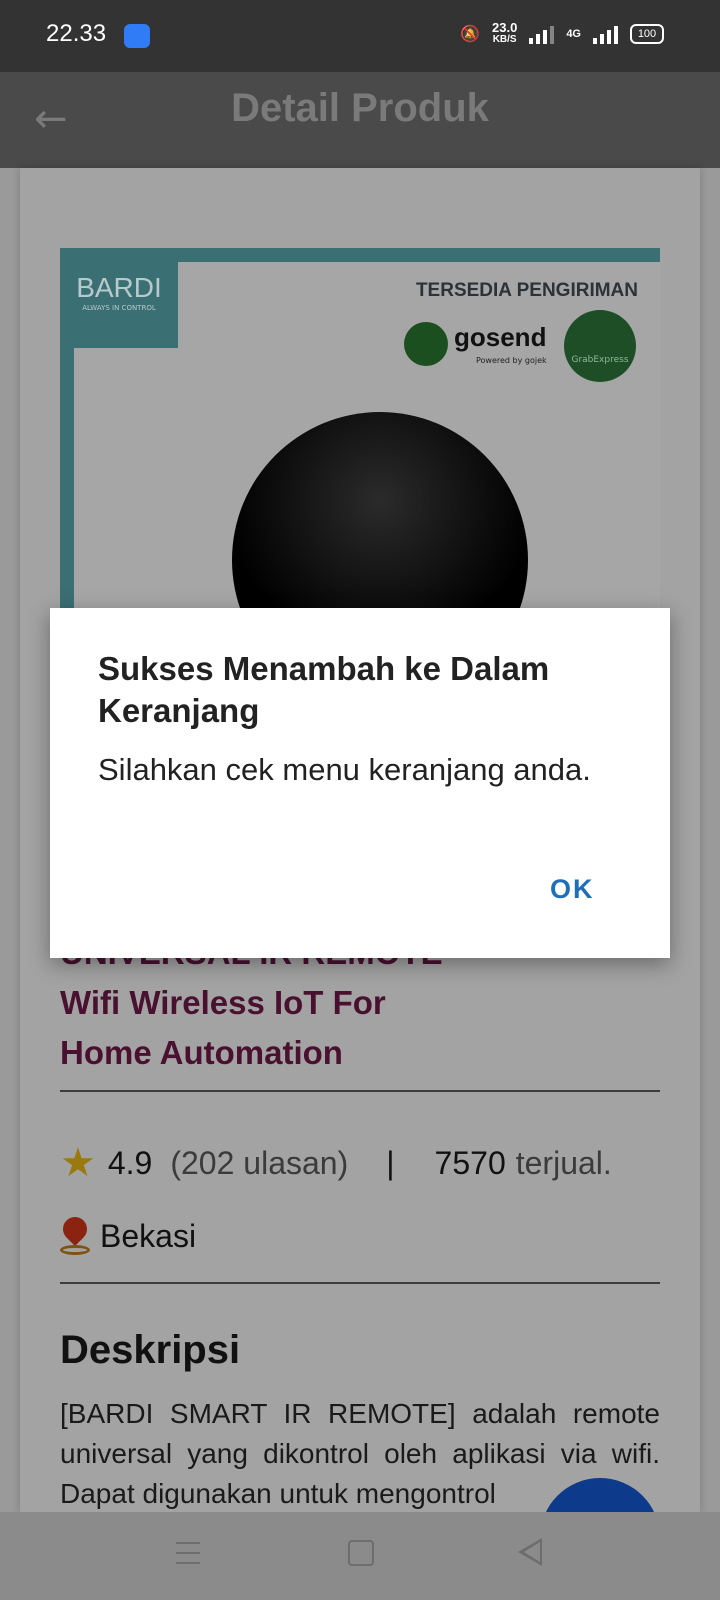  I want to click on gosend-logo: gosend Powered by gojek, so click(477, 343).